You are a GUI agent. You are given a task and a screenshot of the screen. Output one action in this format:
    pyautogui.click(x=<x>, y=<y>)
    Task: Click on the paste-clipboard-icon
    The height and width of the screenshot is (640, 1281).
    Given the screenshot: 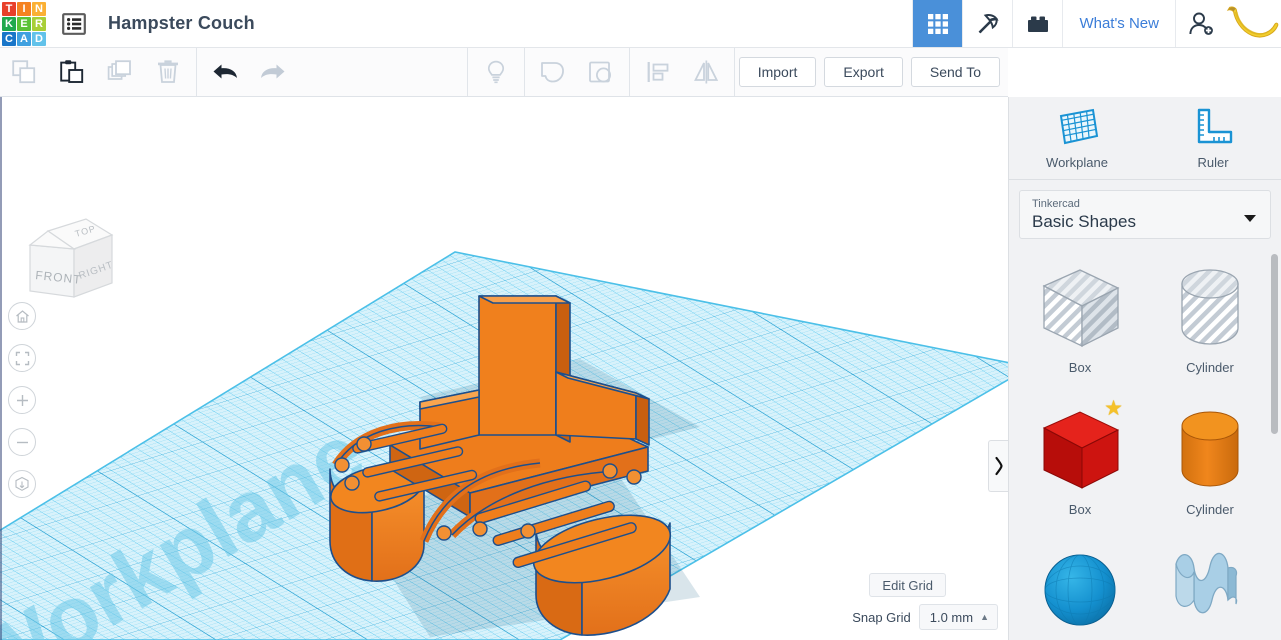 What is the action you would take?
    pyautogui.click(x=72, y=71)
    